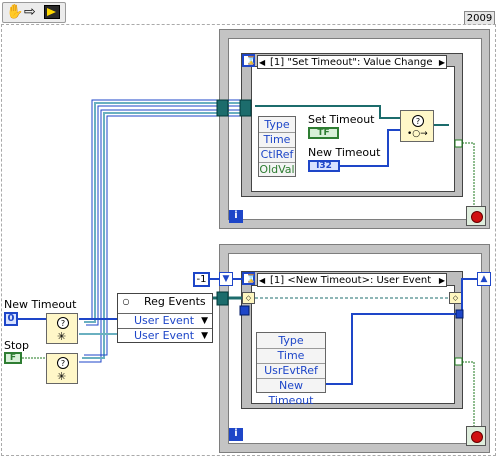 The image size is (497, 457). Describe the element at coordinates (468, 174) in the screenshot. I see `wire-stop-top` at that location.